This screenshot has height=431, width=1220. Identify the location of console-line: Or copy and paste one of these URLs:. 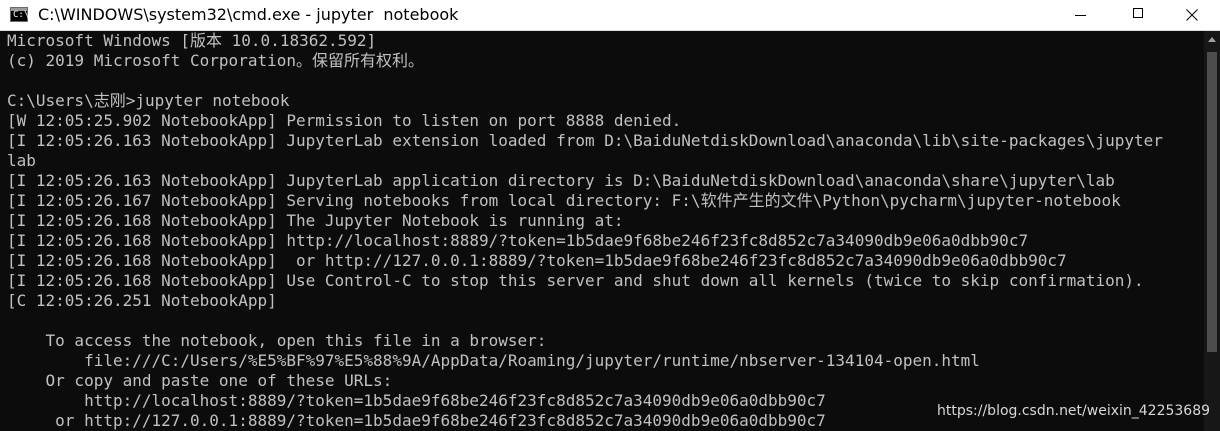
(200, 380).